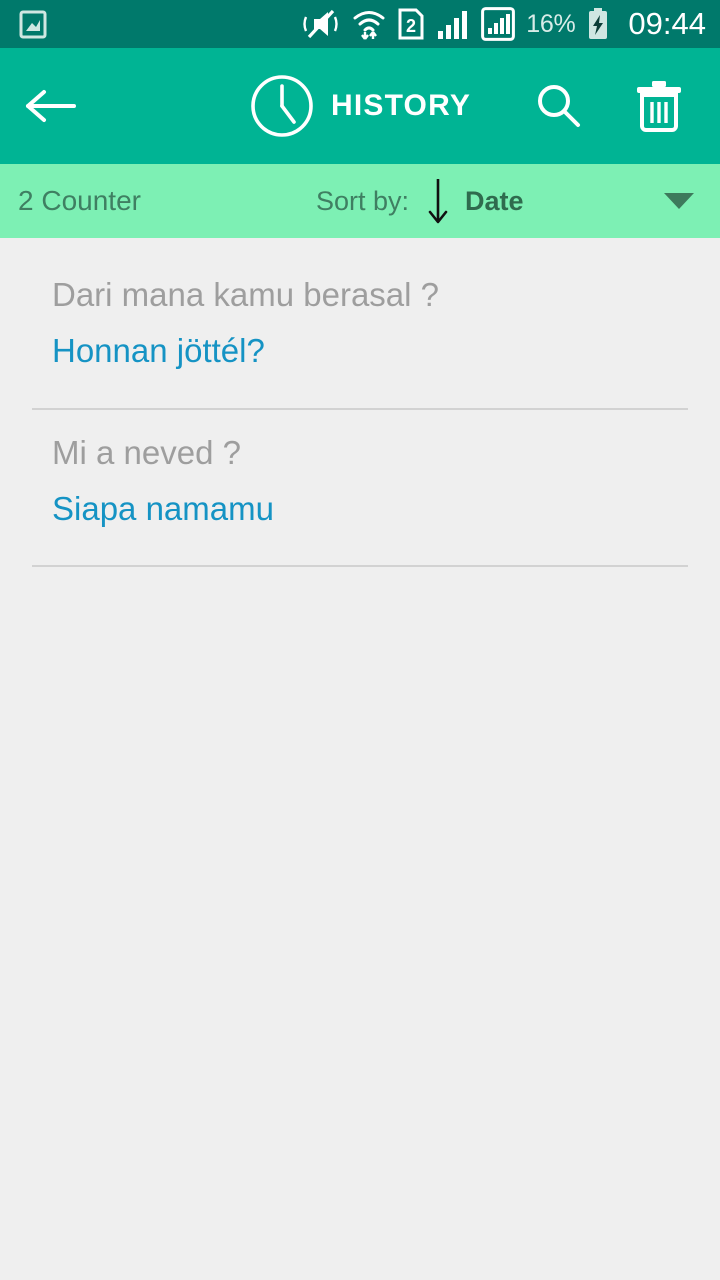 This screenshot has width=720, height=1280. Describe the element at coordinates (363, 200) in the screenshot. I see `sort-by-label: Sort by:` at that location.